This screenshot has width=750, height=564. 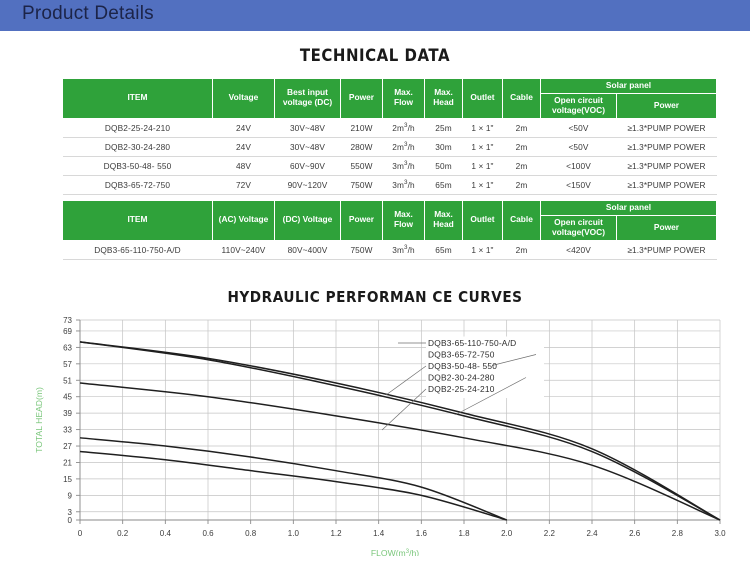 I want to click on x-axis-tick-label: 0.8, so click(x=251, y=533).